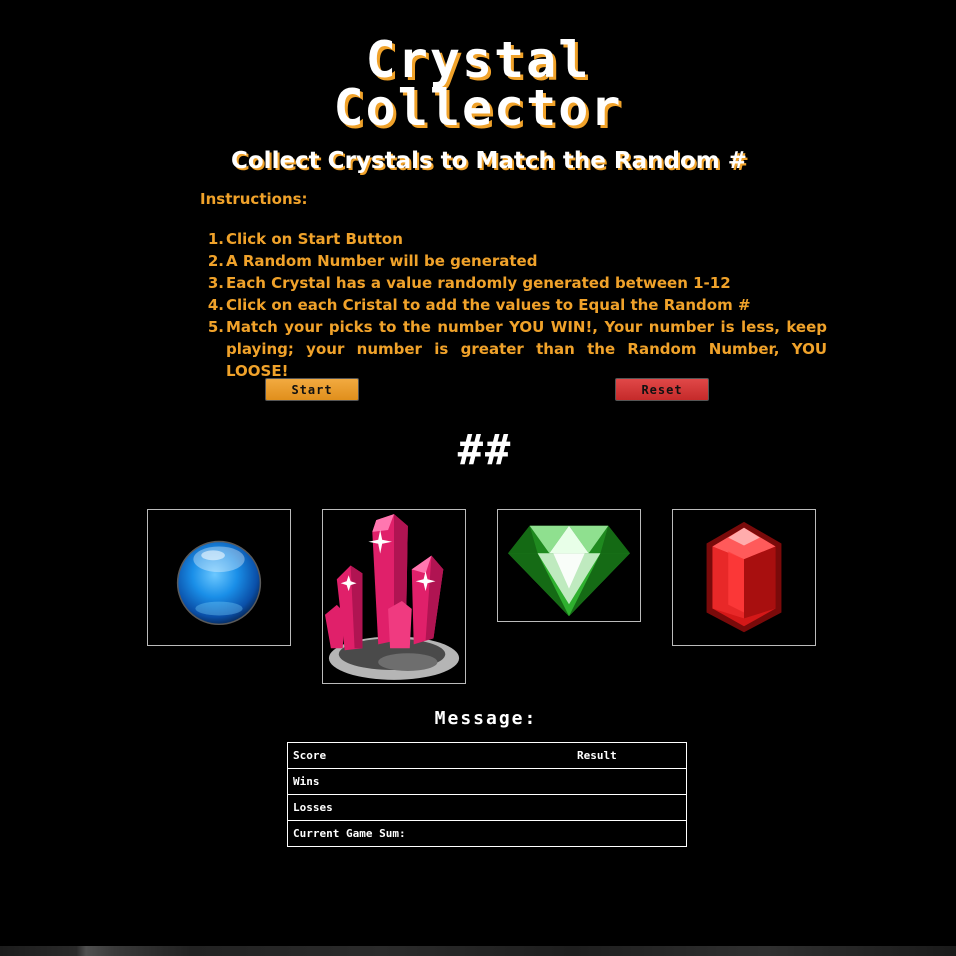 The image size is (956, 956). Describe the element at coordinates (372, 261) in the screenshot. I see `instruction-step: 2. A Random Number will be generated` at that location.